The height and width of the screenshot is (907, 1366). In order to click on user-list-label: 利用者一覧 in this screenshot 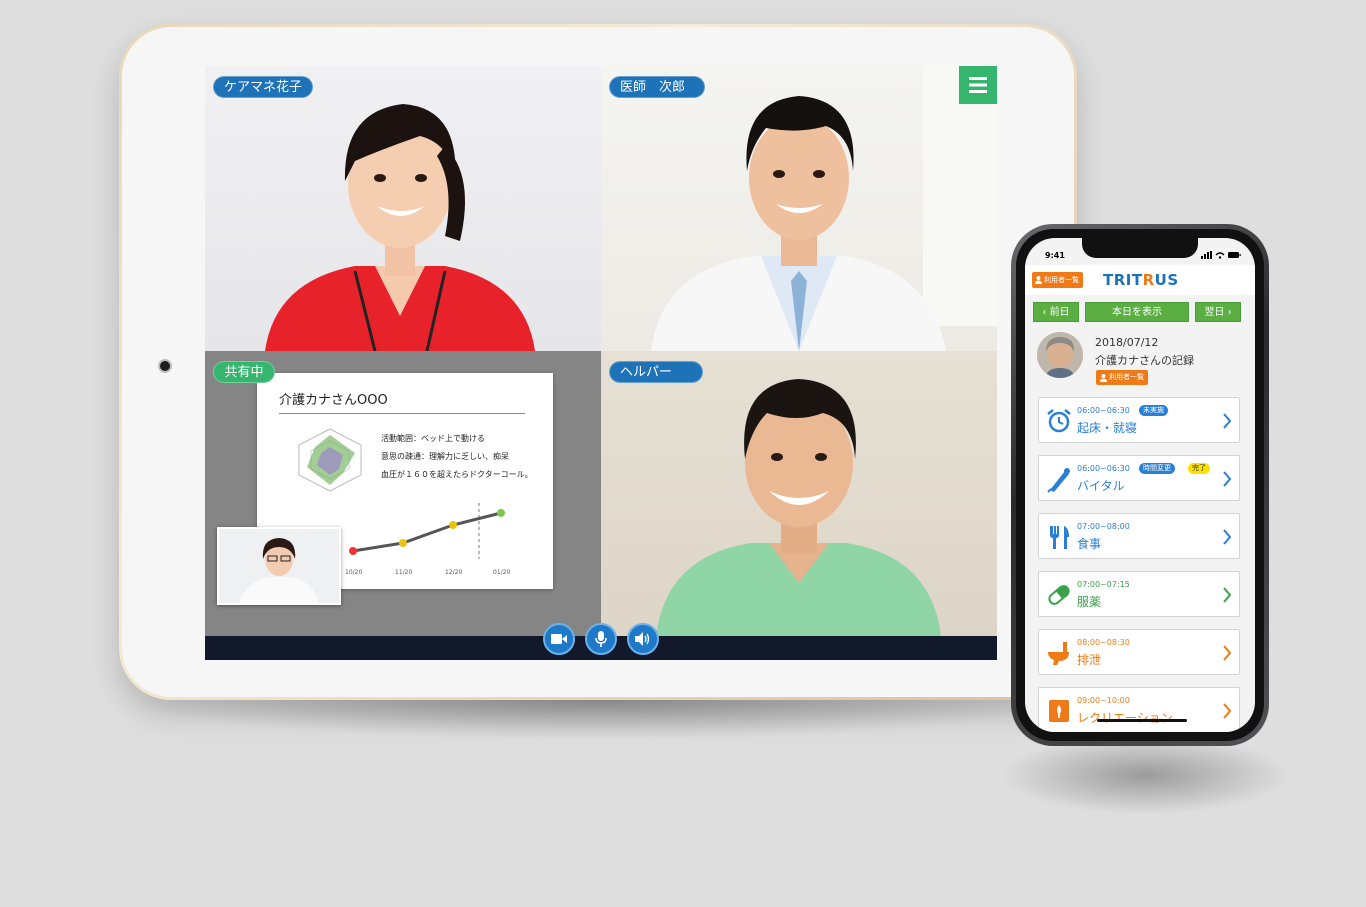, I will do `click(1061, 280)`.